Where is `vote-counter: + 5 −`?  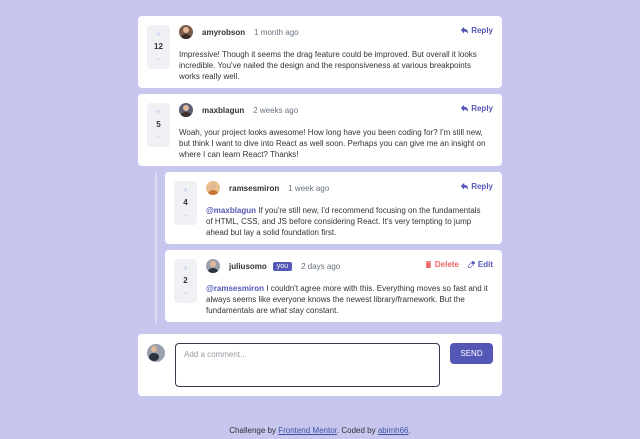
vote-counter: + 5 − is located at coordinates (158, 125).